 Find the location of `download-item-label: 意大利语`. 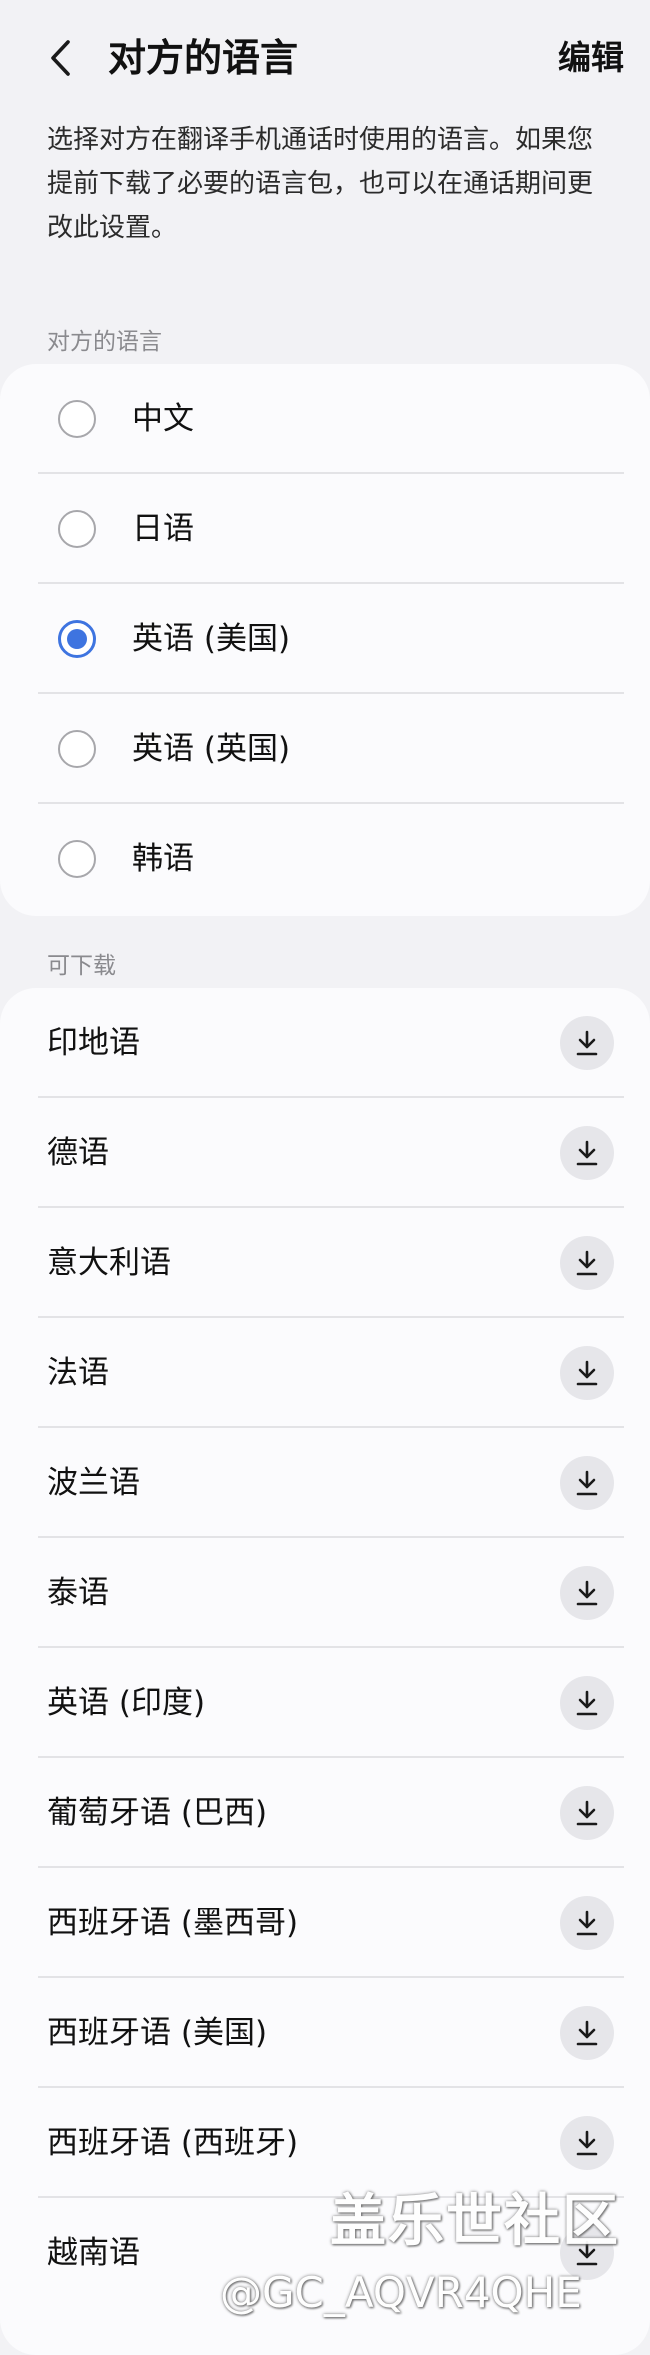

download-item-label: 意大利语 is located at coordinates (109, 1263).